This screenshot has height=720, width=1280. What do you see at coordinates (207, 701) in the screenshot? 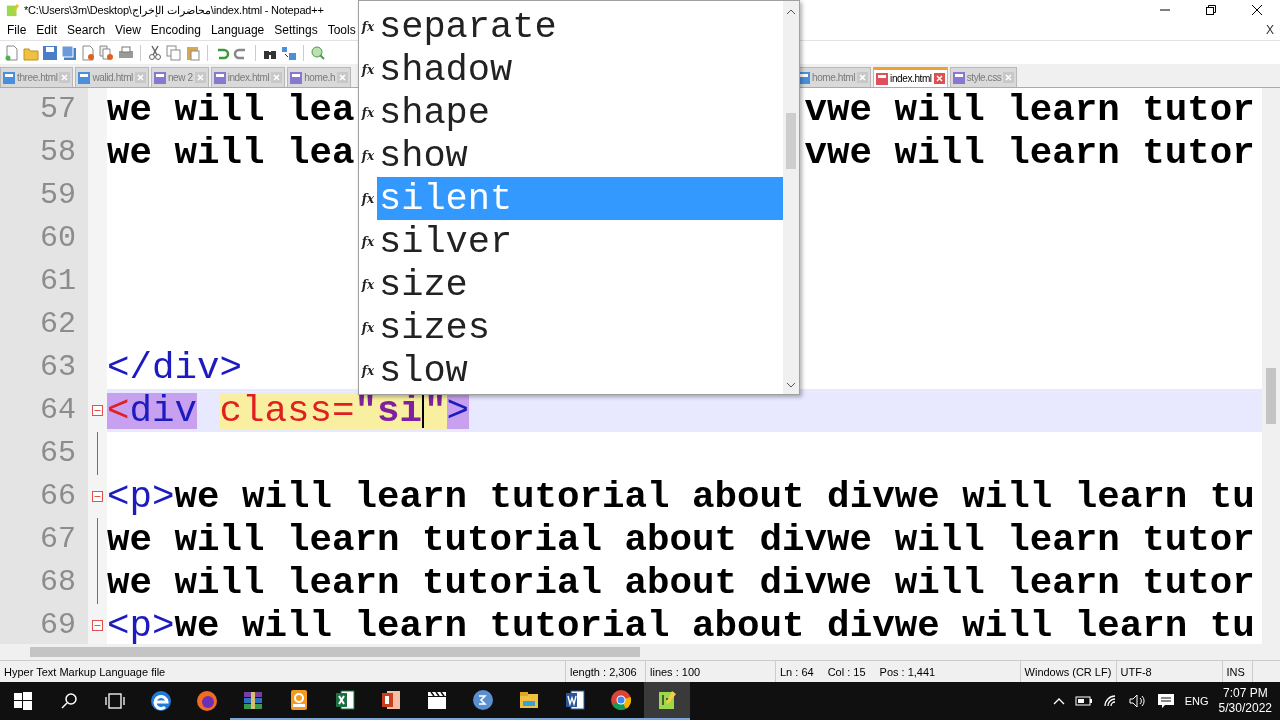
I see `firefox-icon` at bounding box center [207, 701].